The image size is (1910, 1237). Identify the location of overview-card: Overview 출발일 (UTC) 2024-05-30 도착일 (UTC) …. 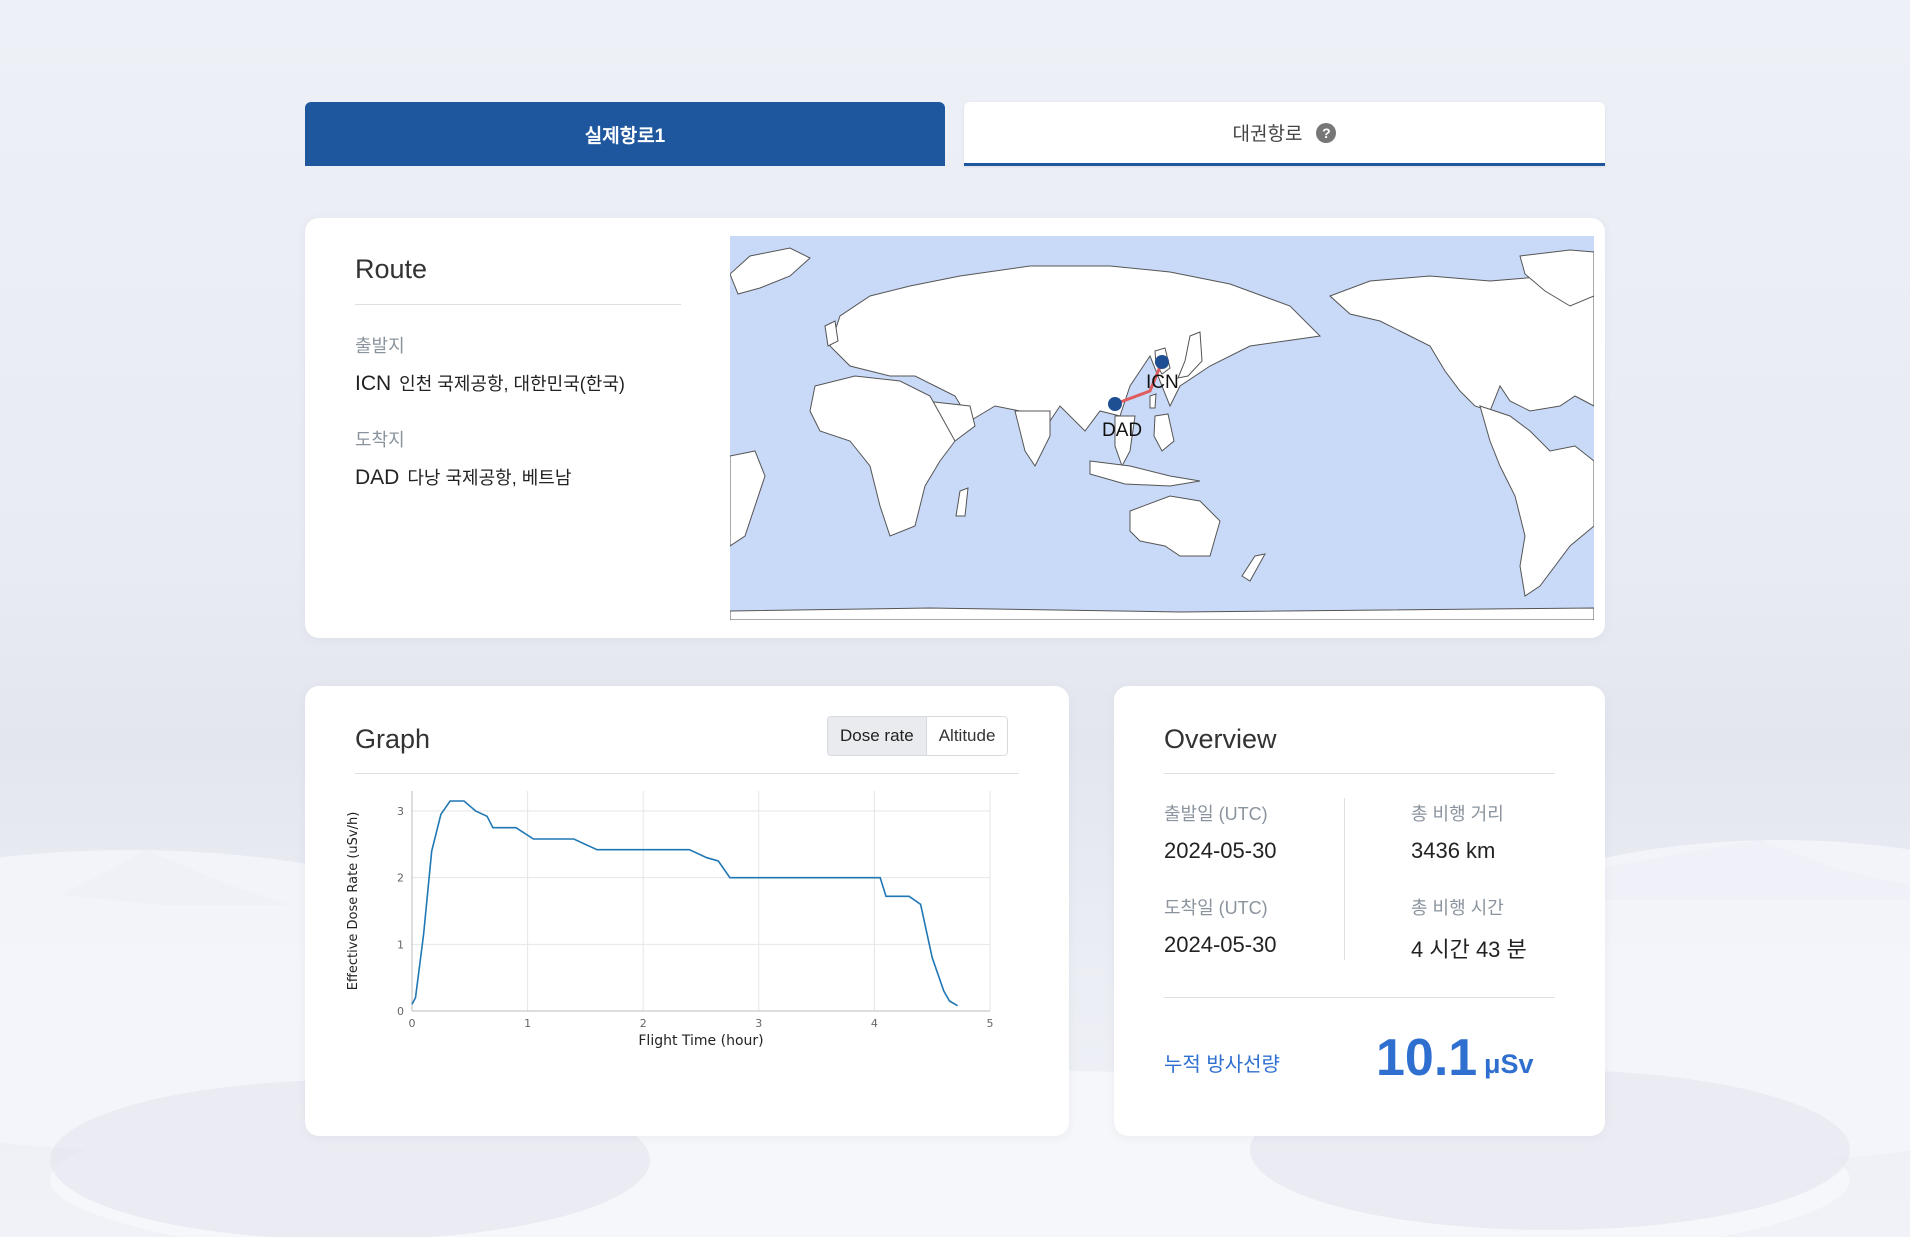
(1359, 911).